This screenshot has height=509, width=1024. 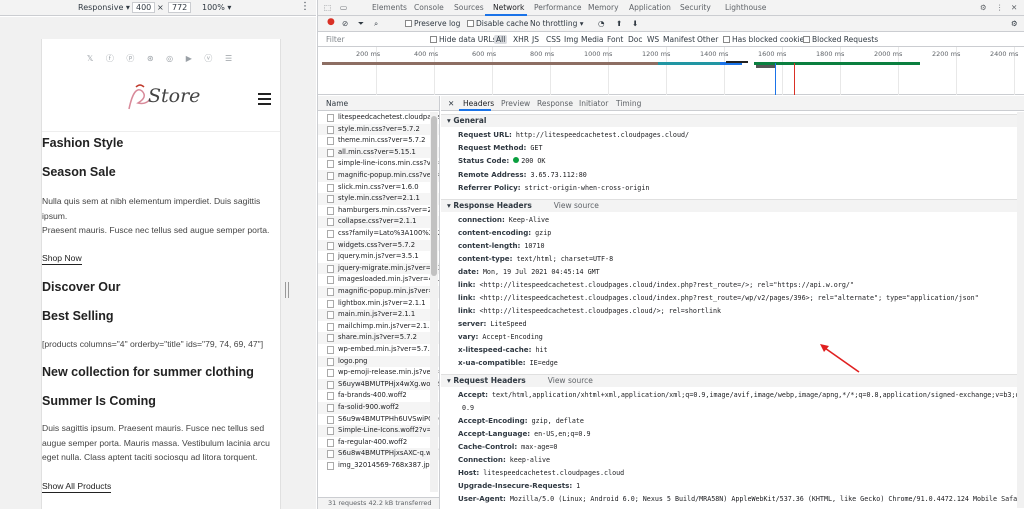 What do you see at coordinates (650, 7) in the screenshot?
I see `tab-application: Application` at bounding box center [650, 7].